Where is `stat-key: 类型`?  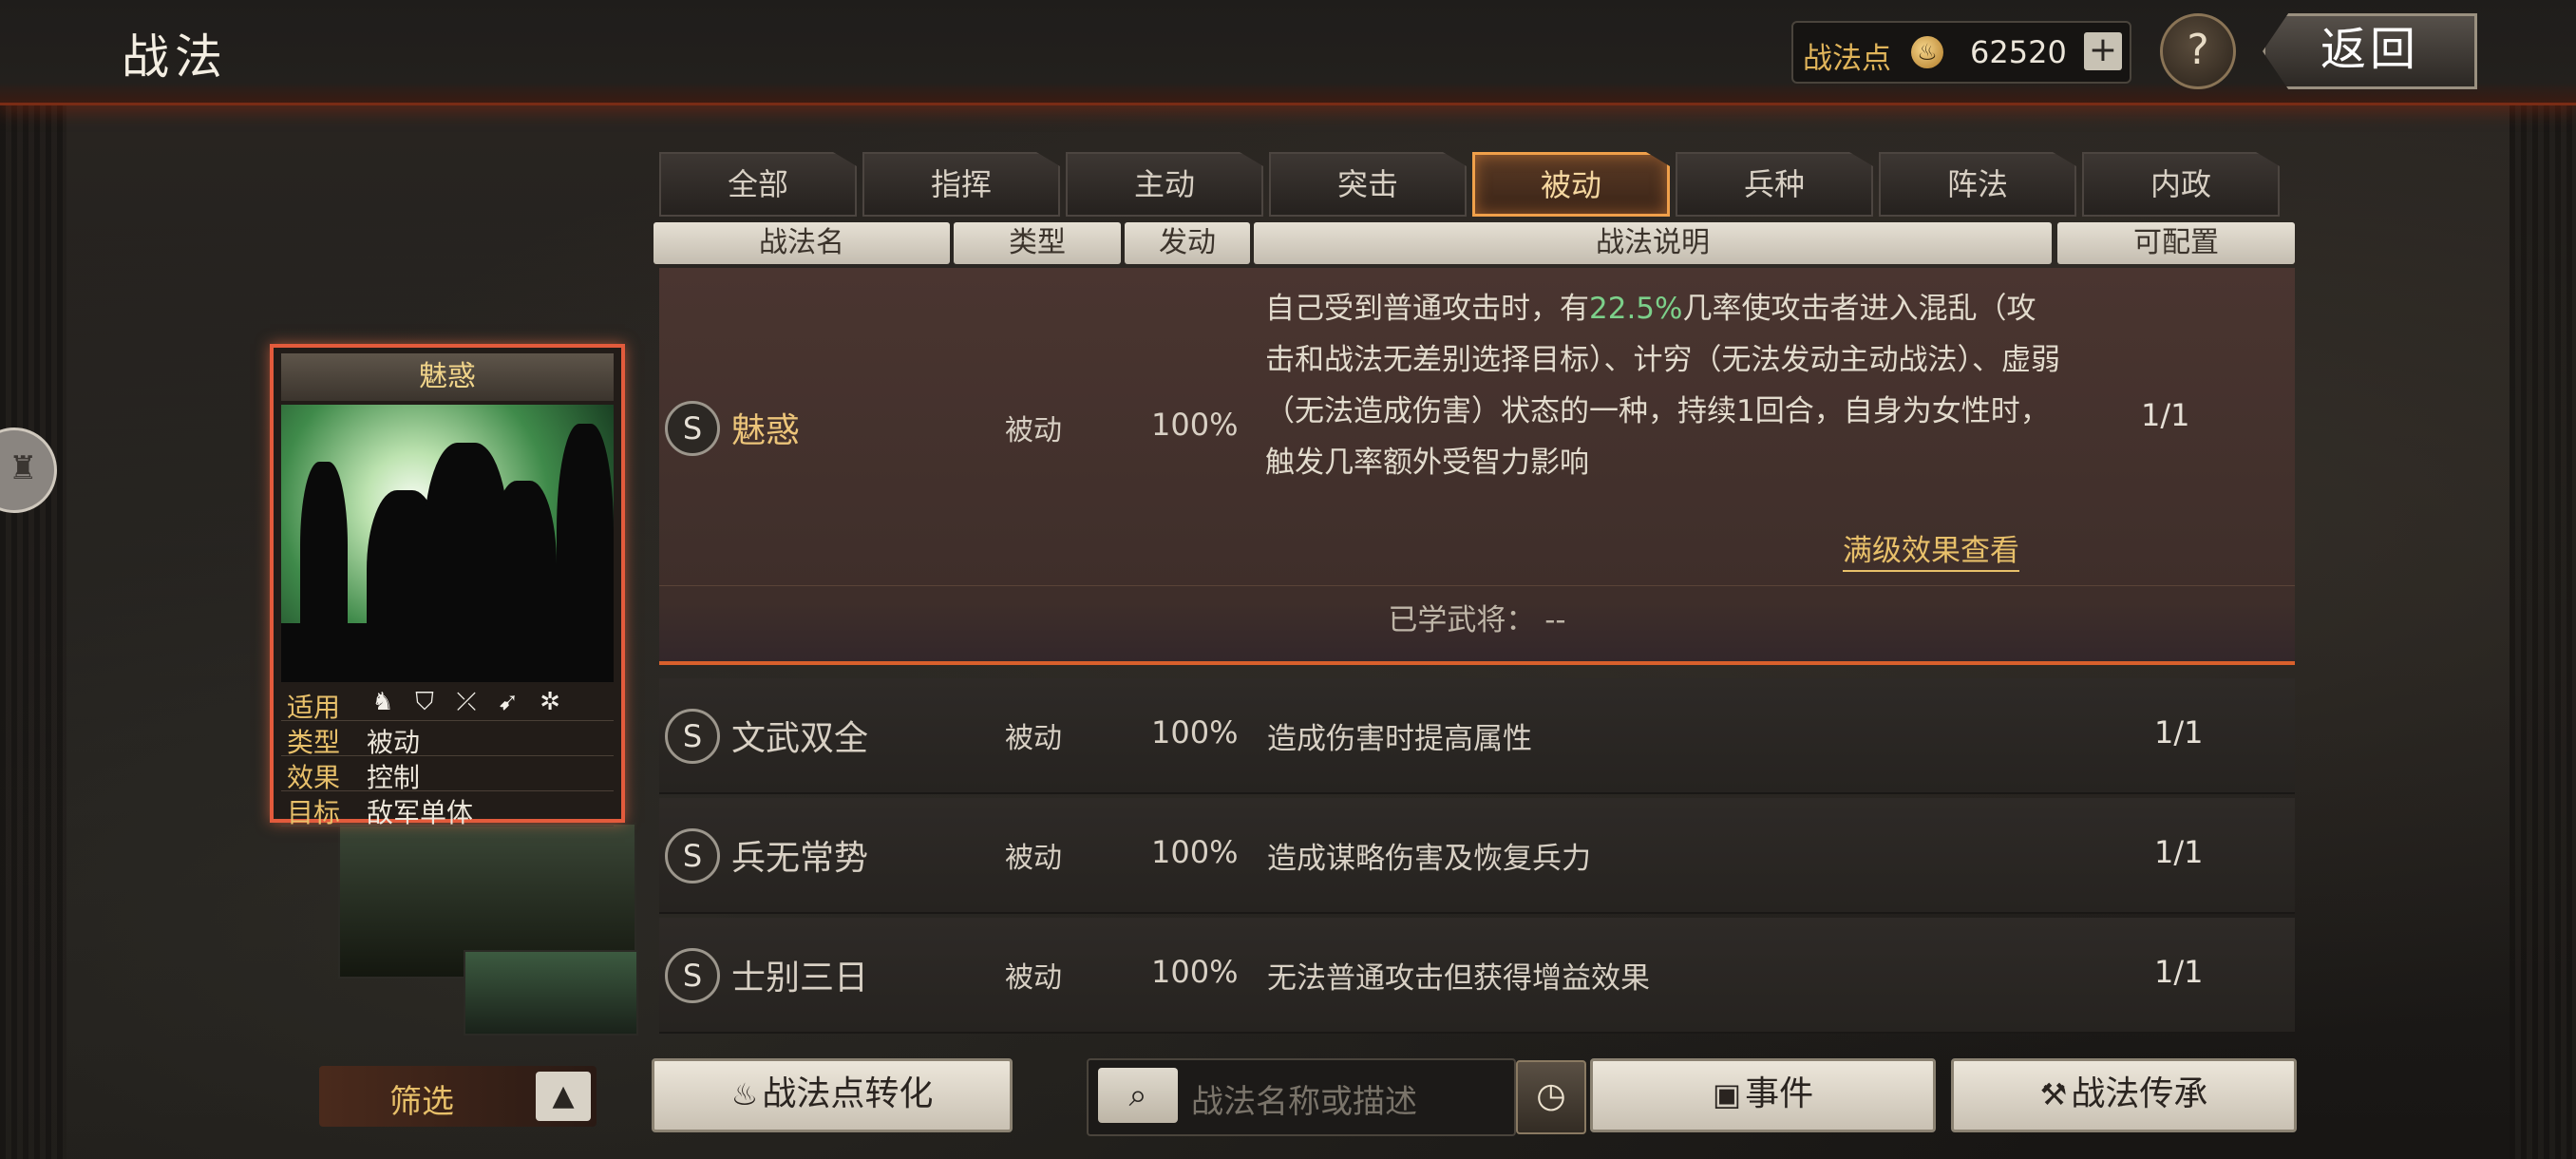 stat-key: 类型 is located at coordinates (314, 742).